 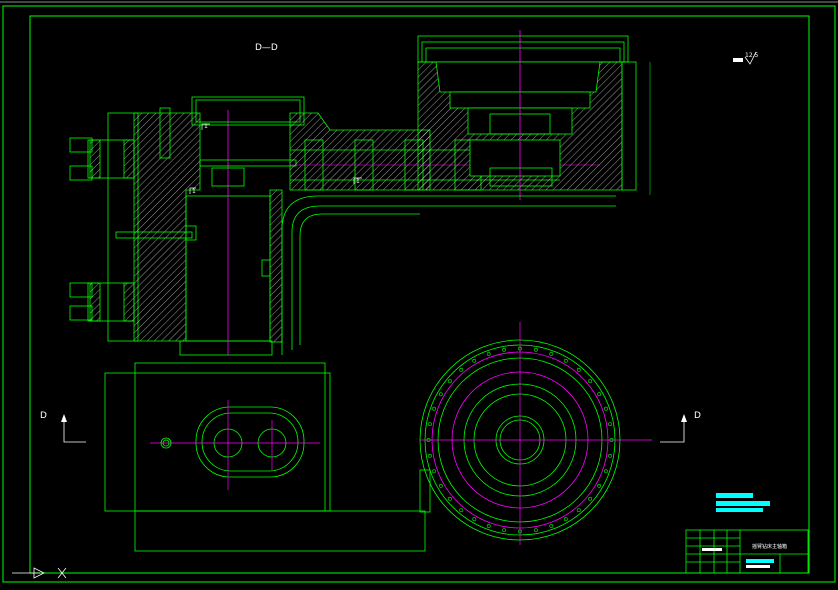 I want to click on base-plate, so click(x=267, y=457).